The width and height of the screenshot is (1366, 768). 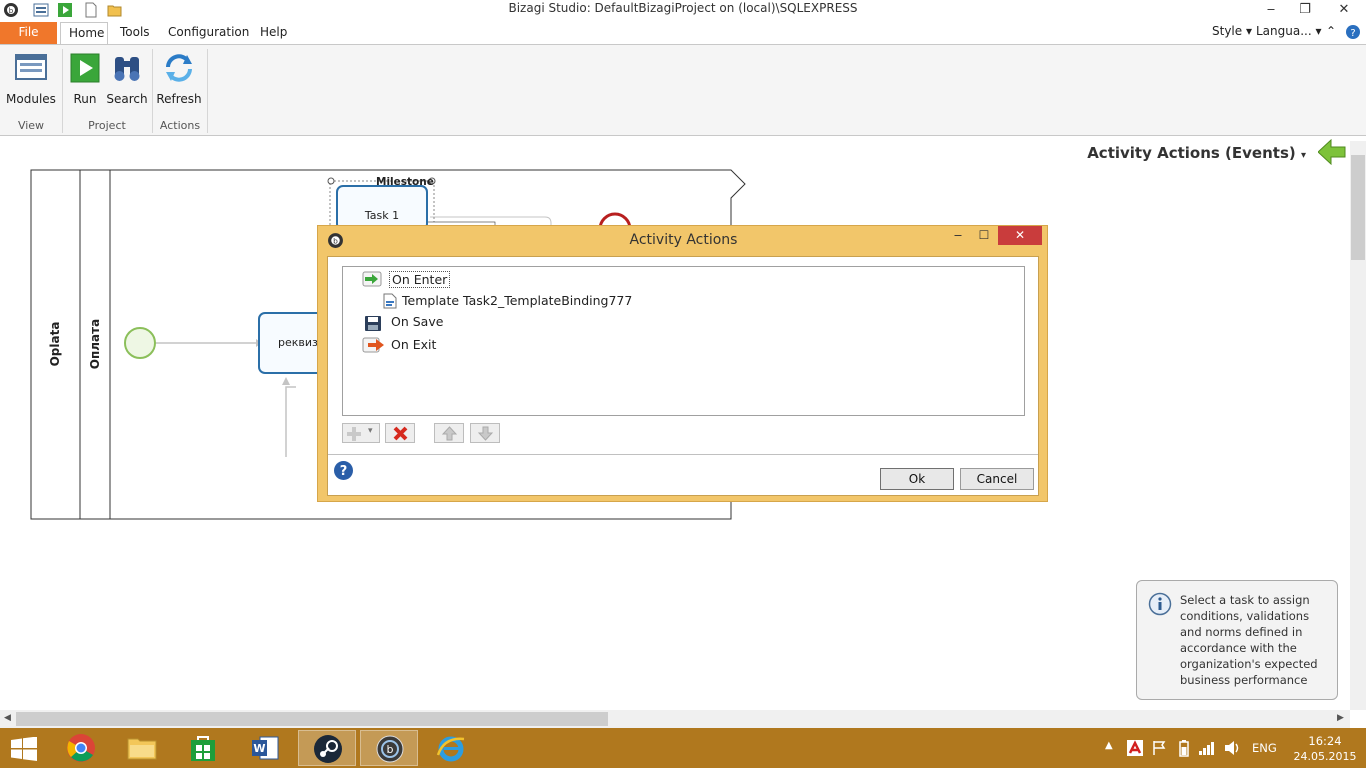 I want to click on run-label: Run, so click(x=85, y=99).